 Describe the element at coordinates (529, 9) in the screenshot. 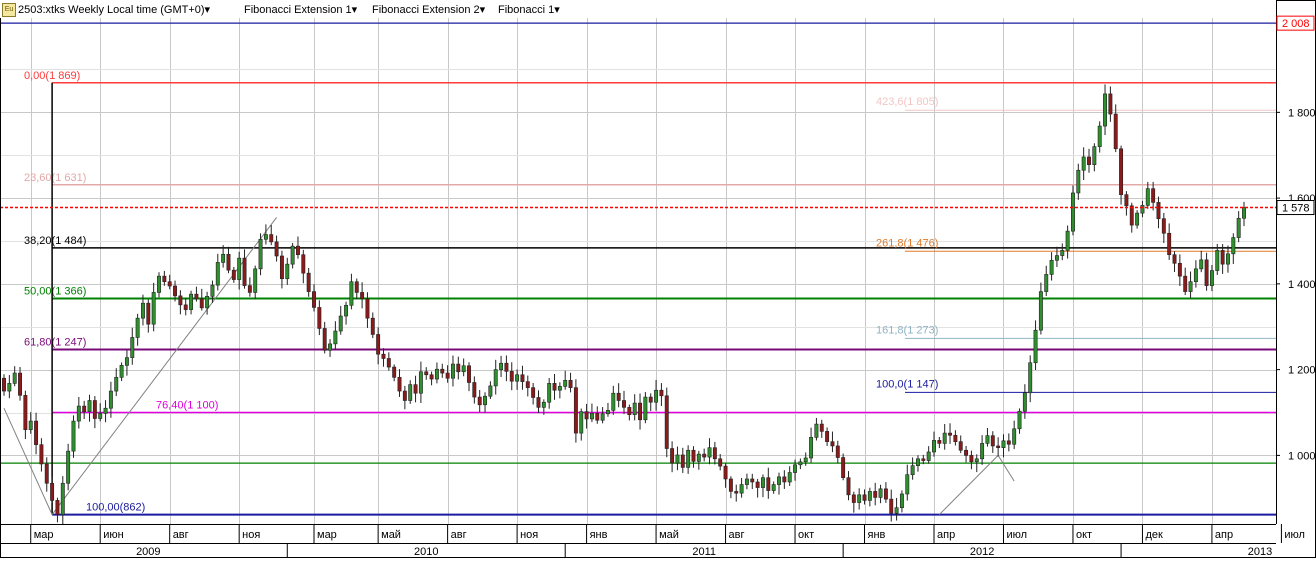

I see `indicator-fibonacci-1: Fibonacci 1▾` at that location.